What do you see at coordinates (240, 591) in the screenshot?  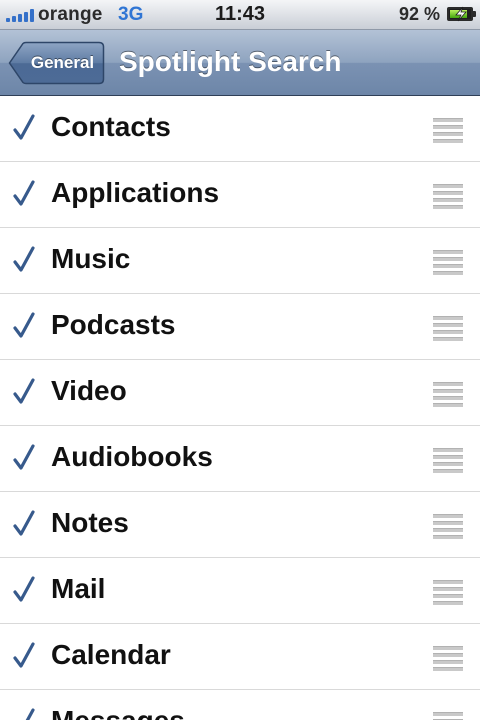 I see `list-item-mail: Mail` at bounding box center [240, 591].